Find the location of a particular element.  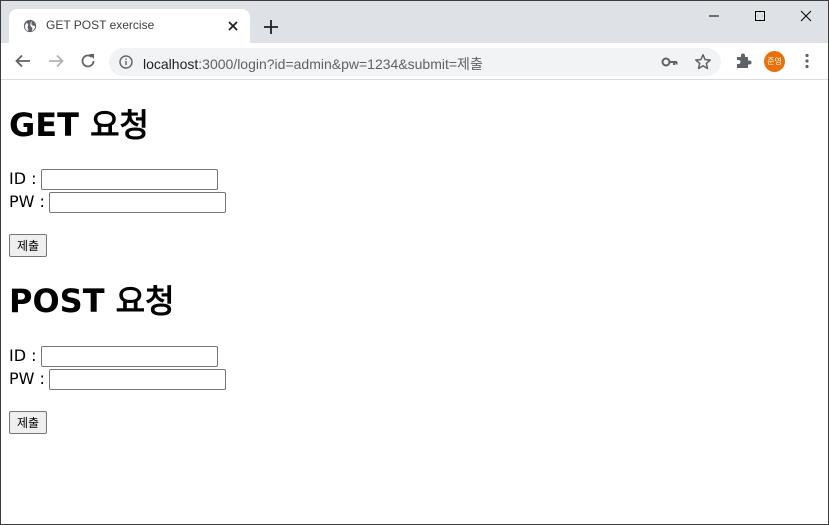

key-icon is located at coordinates (670, 62).